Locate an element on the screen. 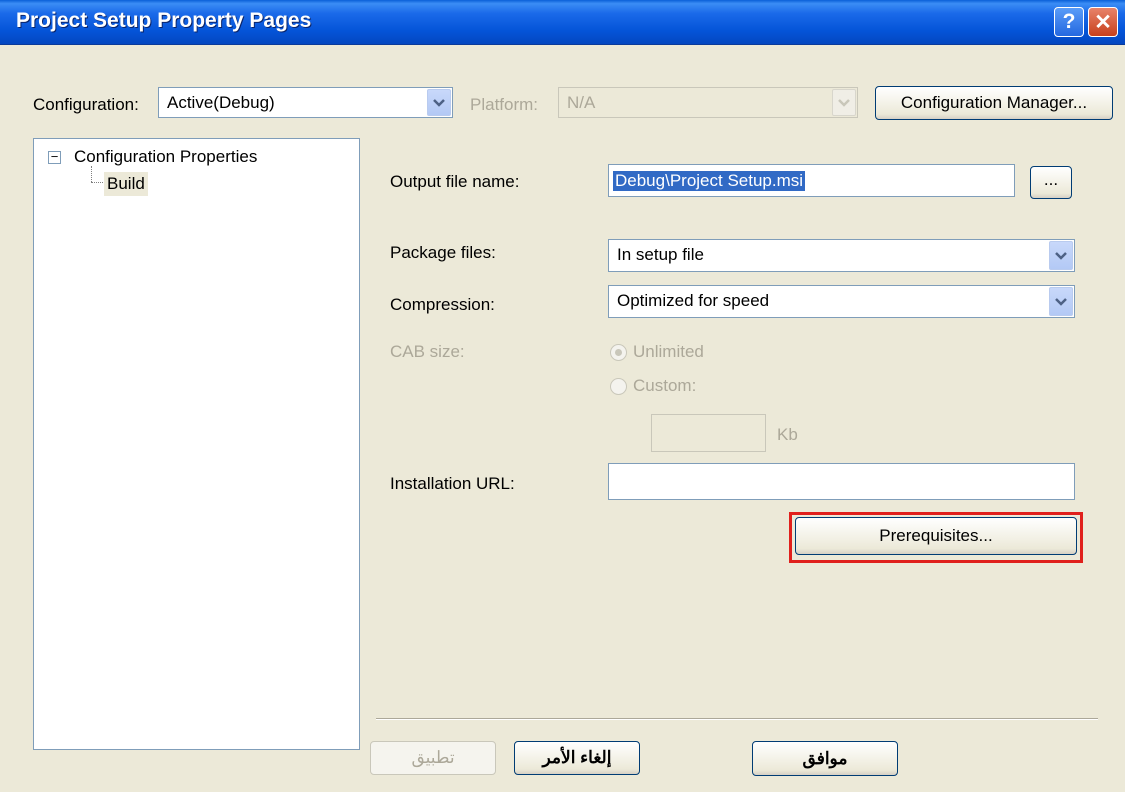 The width and height of the screenshot is (1125, 792). compression-combo: Optimized for speed is located at coordinates (841, 301).